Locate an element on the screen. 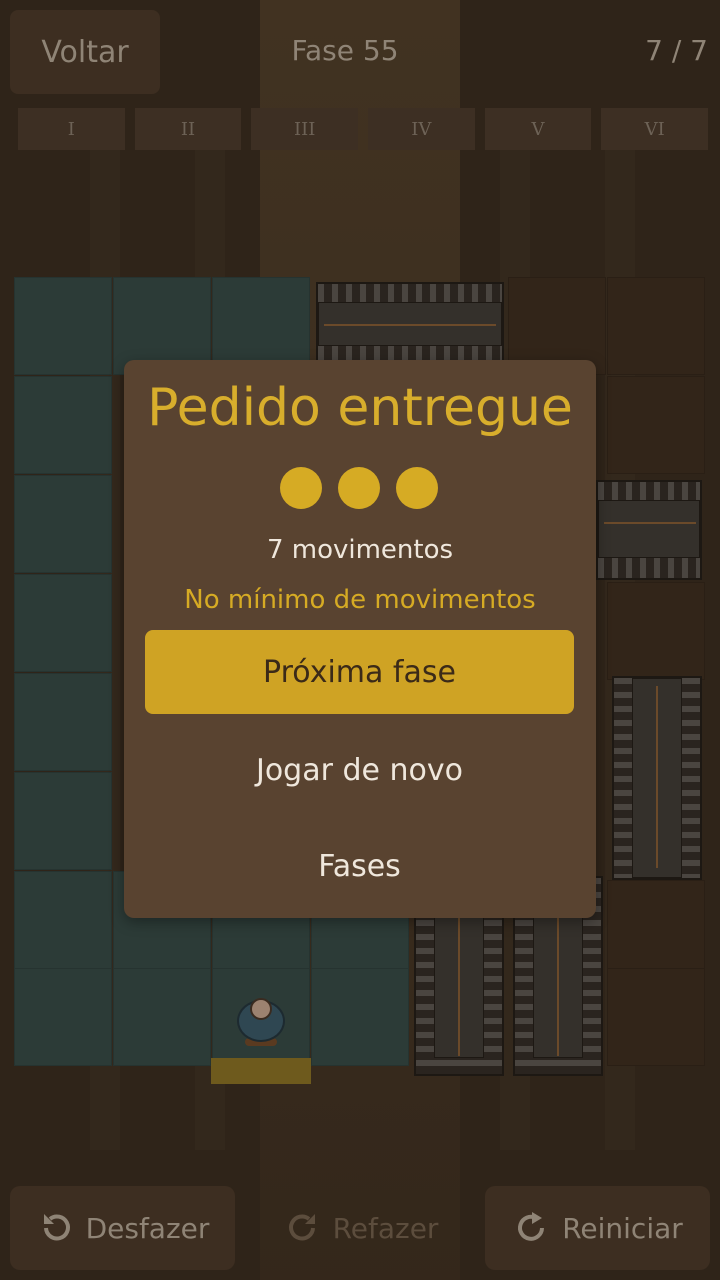  restart-button: Reiniciar is located at coordinates (597, 1228).